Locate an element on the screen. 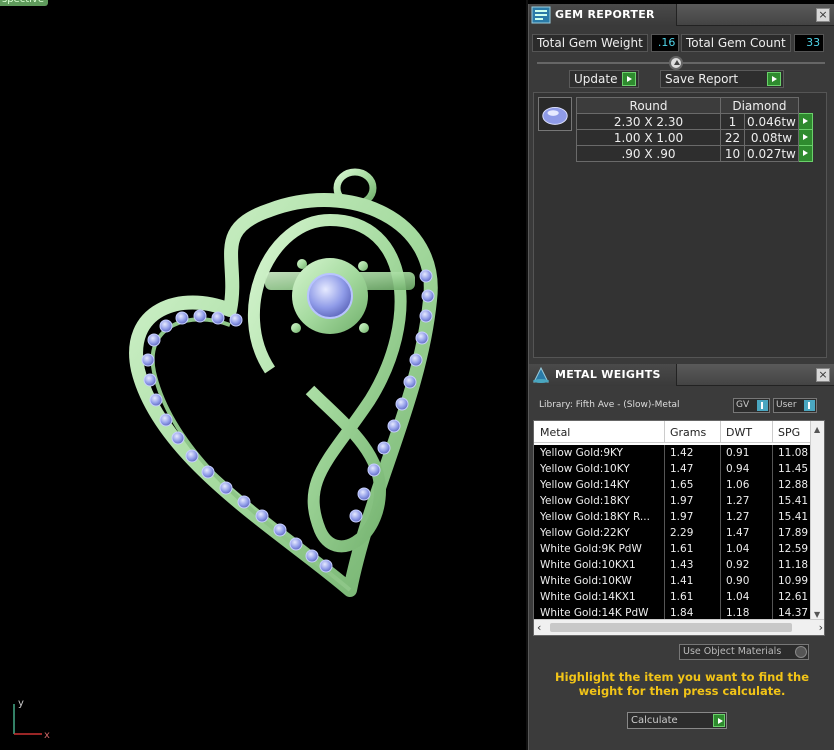 This screenshot has height=750, width=834. metal-dwt: 1.18 is located at coordinates (738, 613).